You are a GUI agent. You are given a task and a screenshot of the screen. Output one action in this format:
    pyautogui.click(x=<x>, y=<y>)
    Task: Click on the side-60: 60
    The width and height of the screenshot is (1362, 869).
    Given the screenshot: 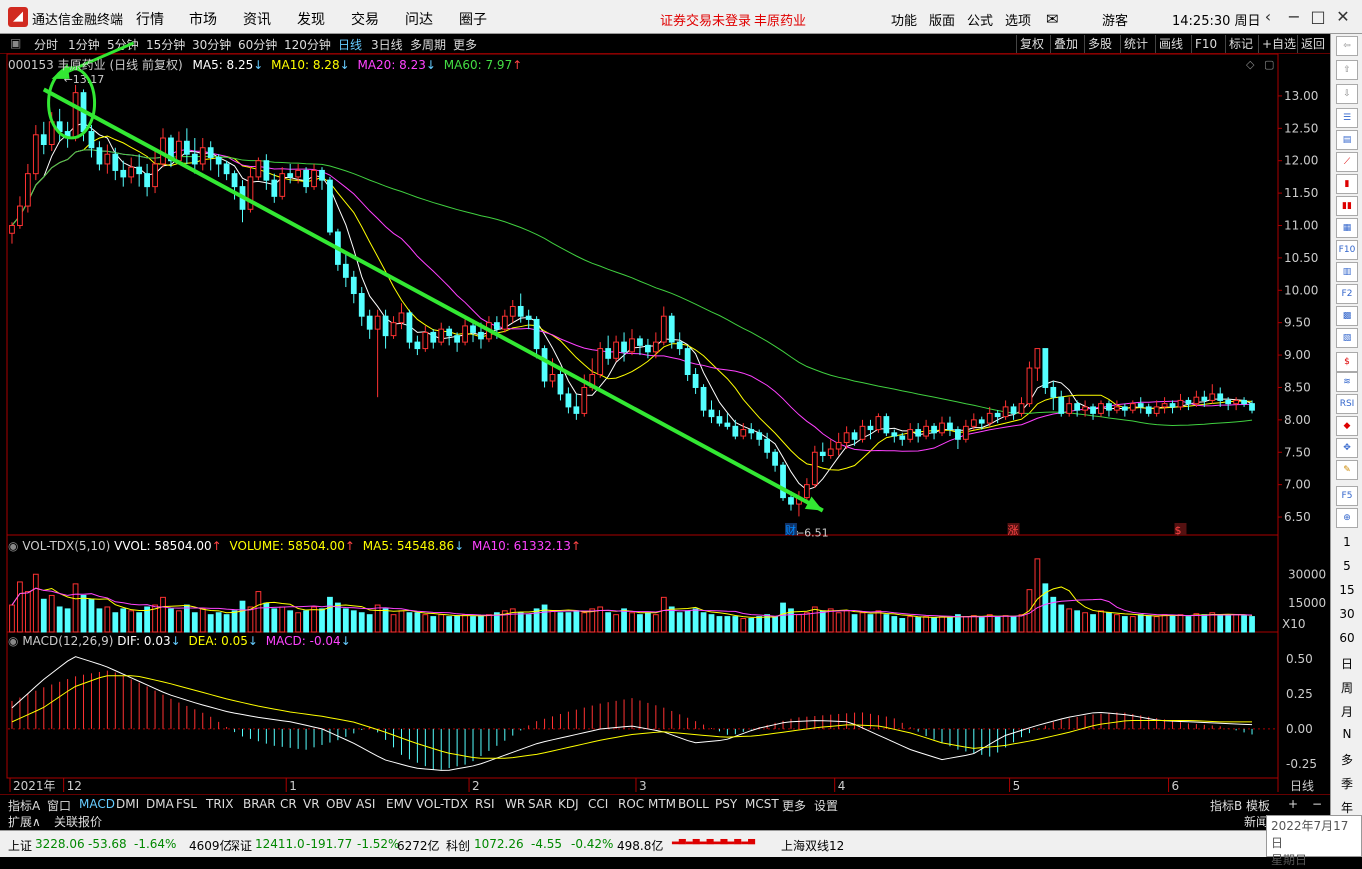 What is the action you would take?
    pyautogui.click(x=1346, y=638)
    